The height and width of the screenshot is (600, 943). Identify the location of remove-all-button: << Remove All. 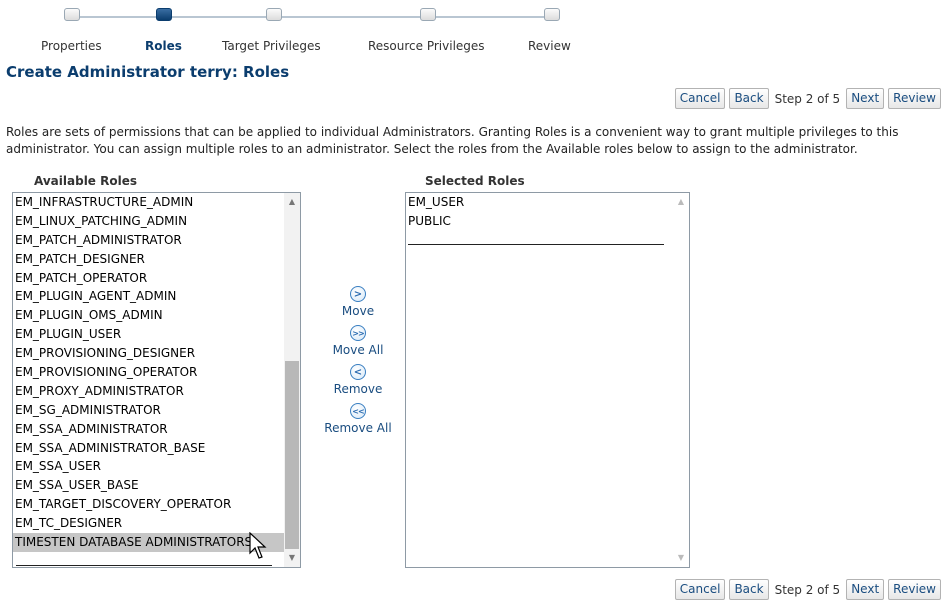
(358, 419).